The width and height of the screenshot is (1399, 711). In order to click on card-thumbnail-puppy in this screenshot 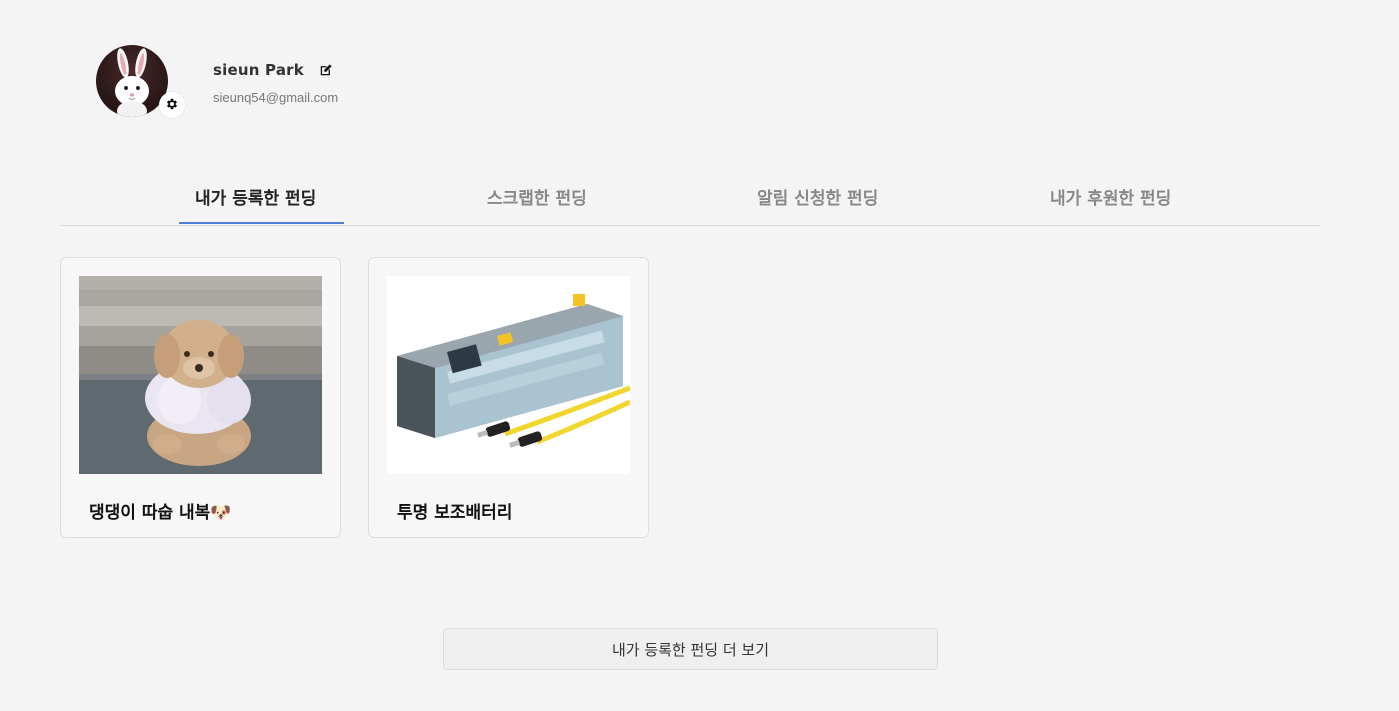, I will do `click(200, 375)`.